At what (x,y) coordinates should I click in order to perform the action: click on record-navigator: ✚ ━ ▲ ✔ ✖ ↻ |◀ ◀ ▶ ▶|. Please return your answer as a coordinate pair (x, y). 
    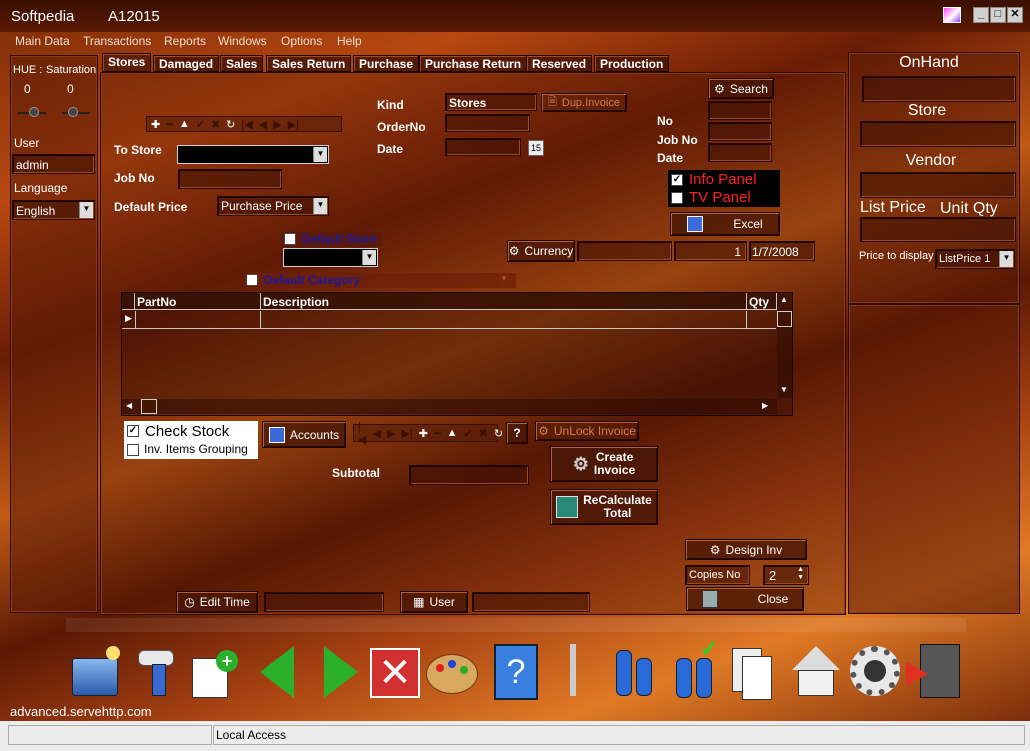
    Looking at the image, I should click on (244, 124).